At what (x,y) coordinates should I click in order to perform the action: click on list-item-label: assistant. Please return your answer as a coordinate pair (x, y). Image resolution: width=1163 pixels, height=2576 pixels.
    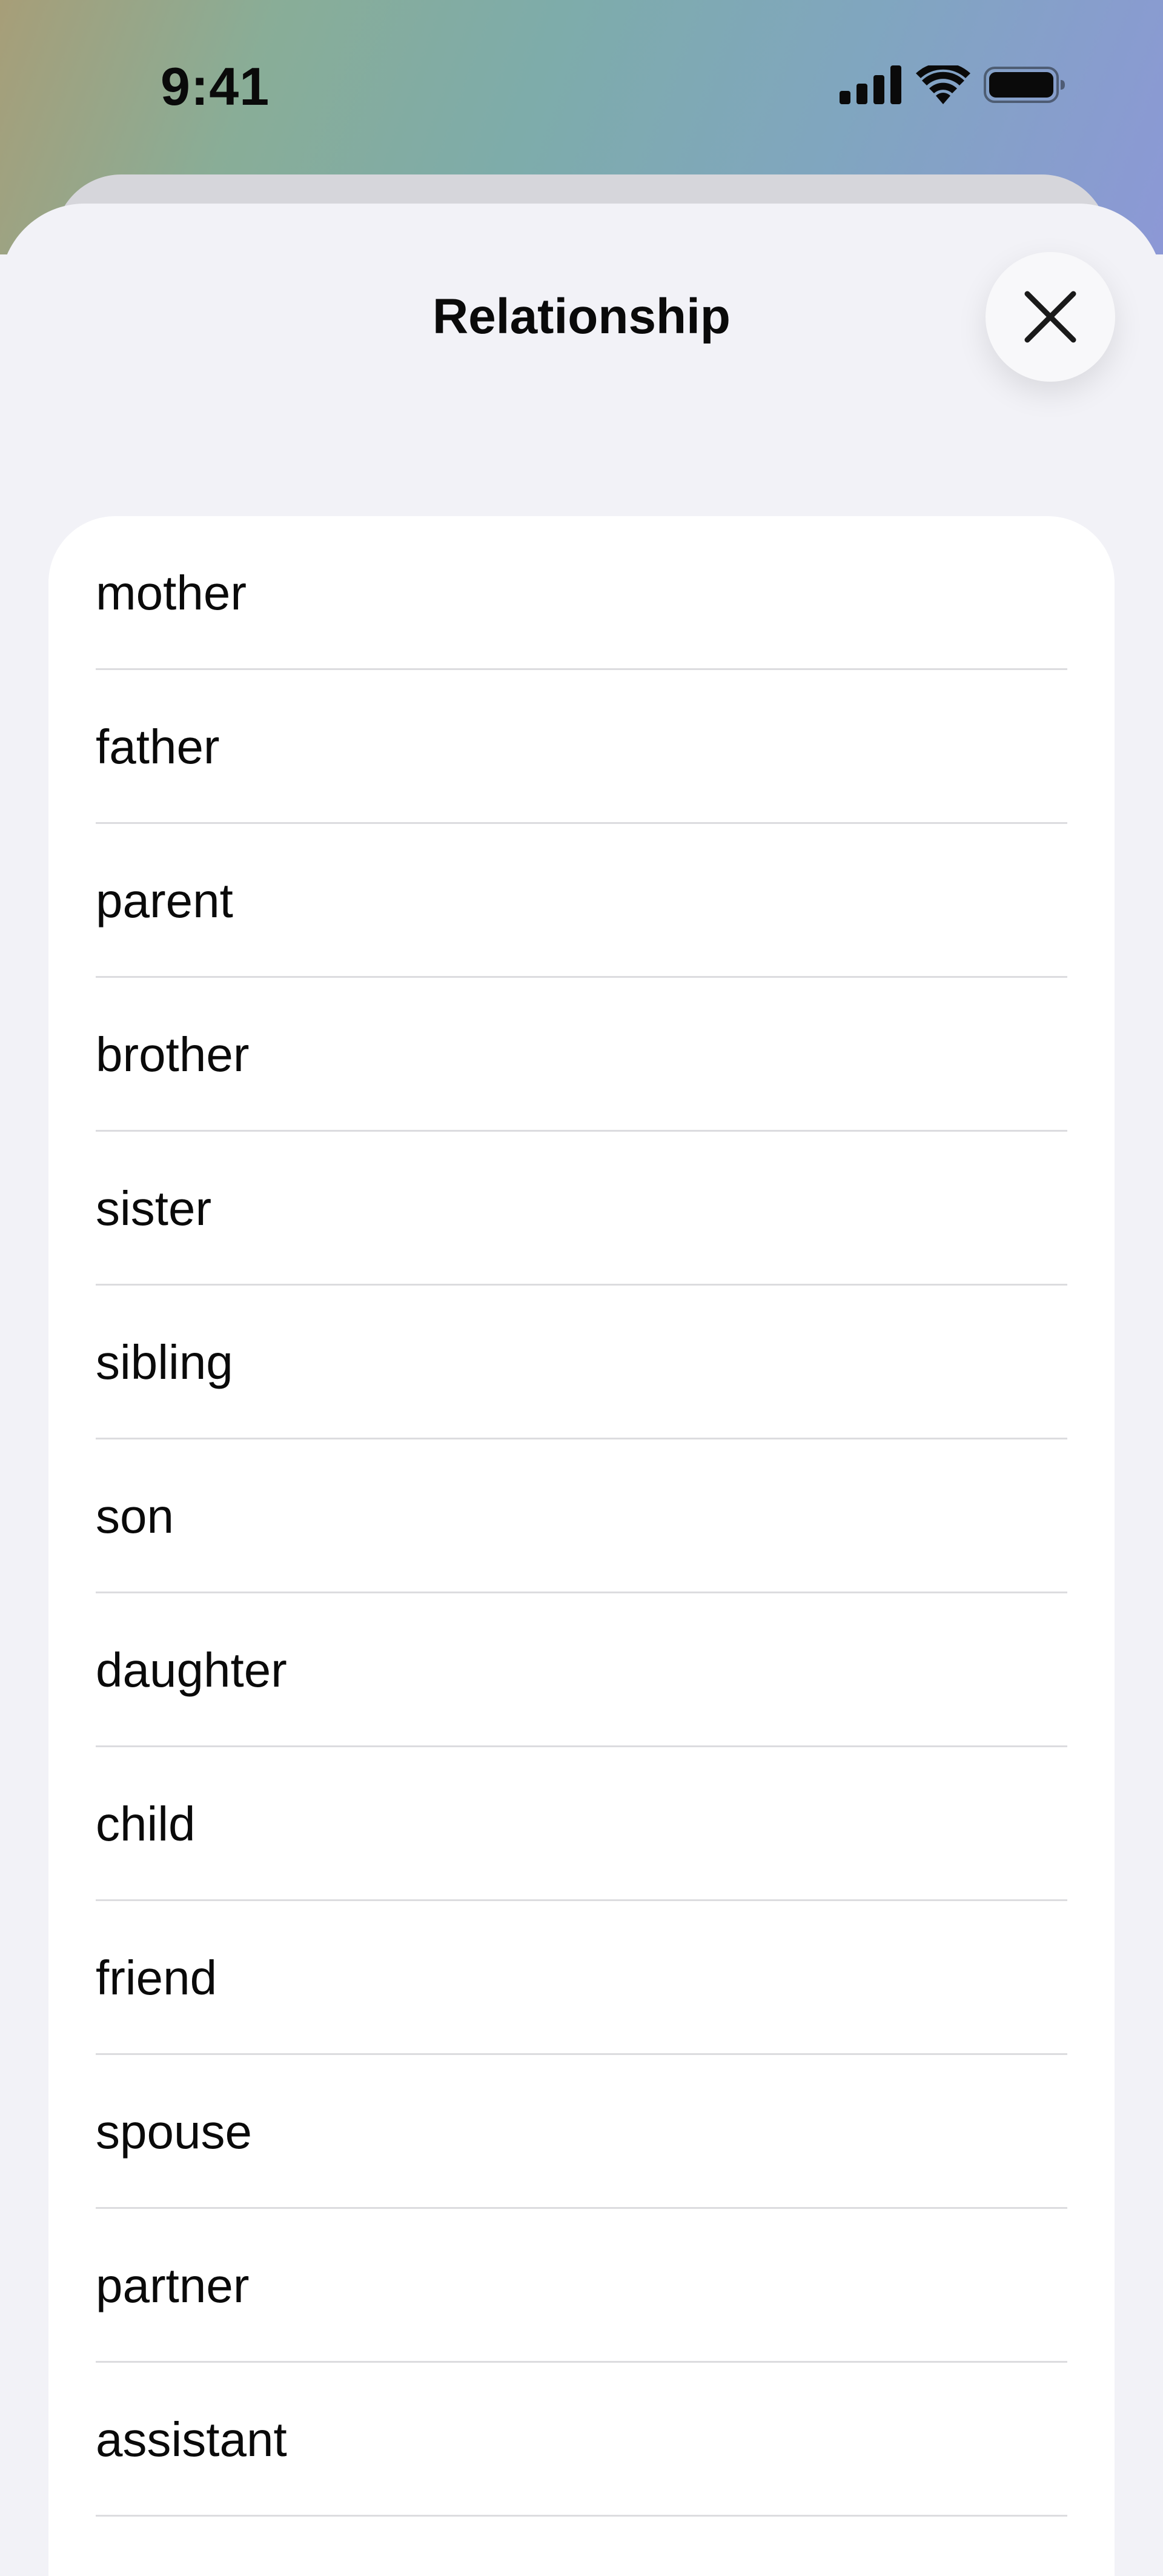
    Looking at the image, I should click on (191, 2439).